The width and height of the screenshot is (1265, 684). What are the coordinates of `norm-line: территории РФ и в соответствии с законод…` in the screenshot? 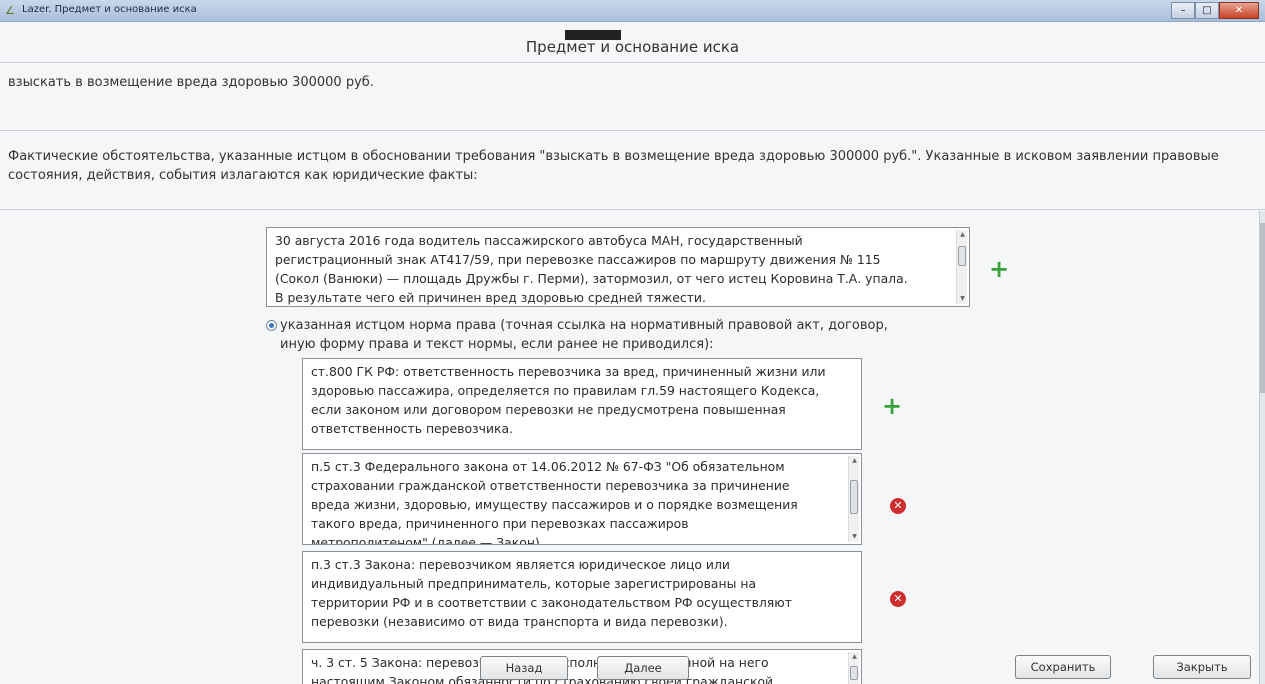 It's located at (551, 602).